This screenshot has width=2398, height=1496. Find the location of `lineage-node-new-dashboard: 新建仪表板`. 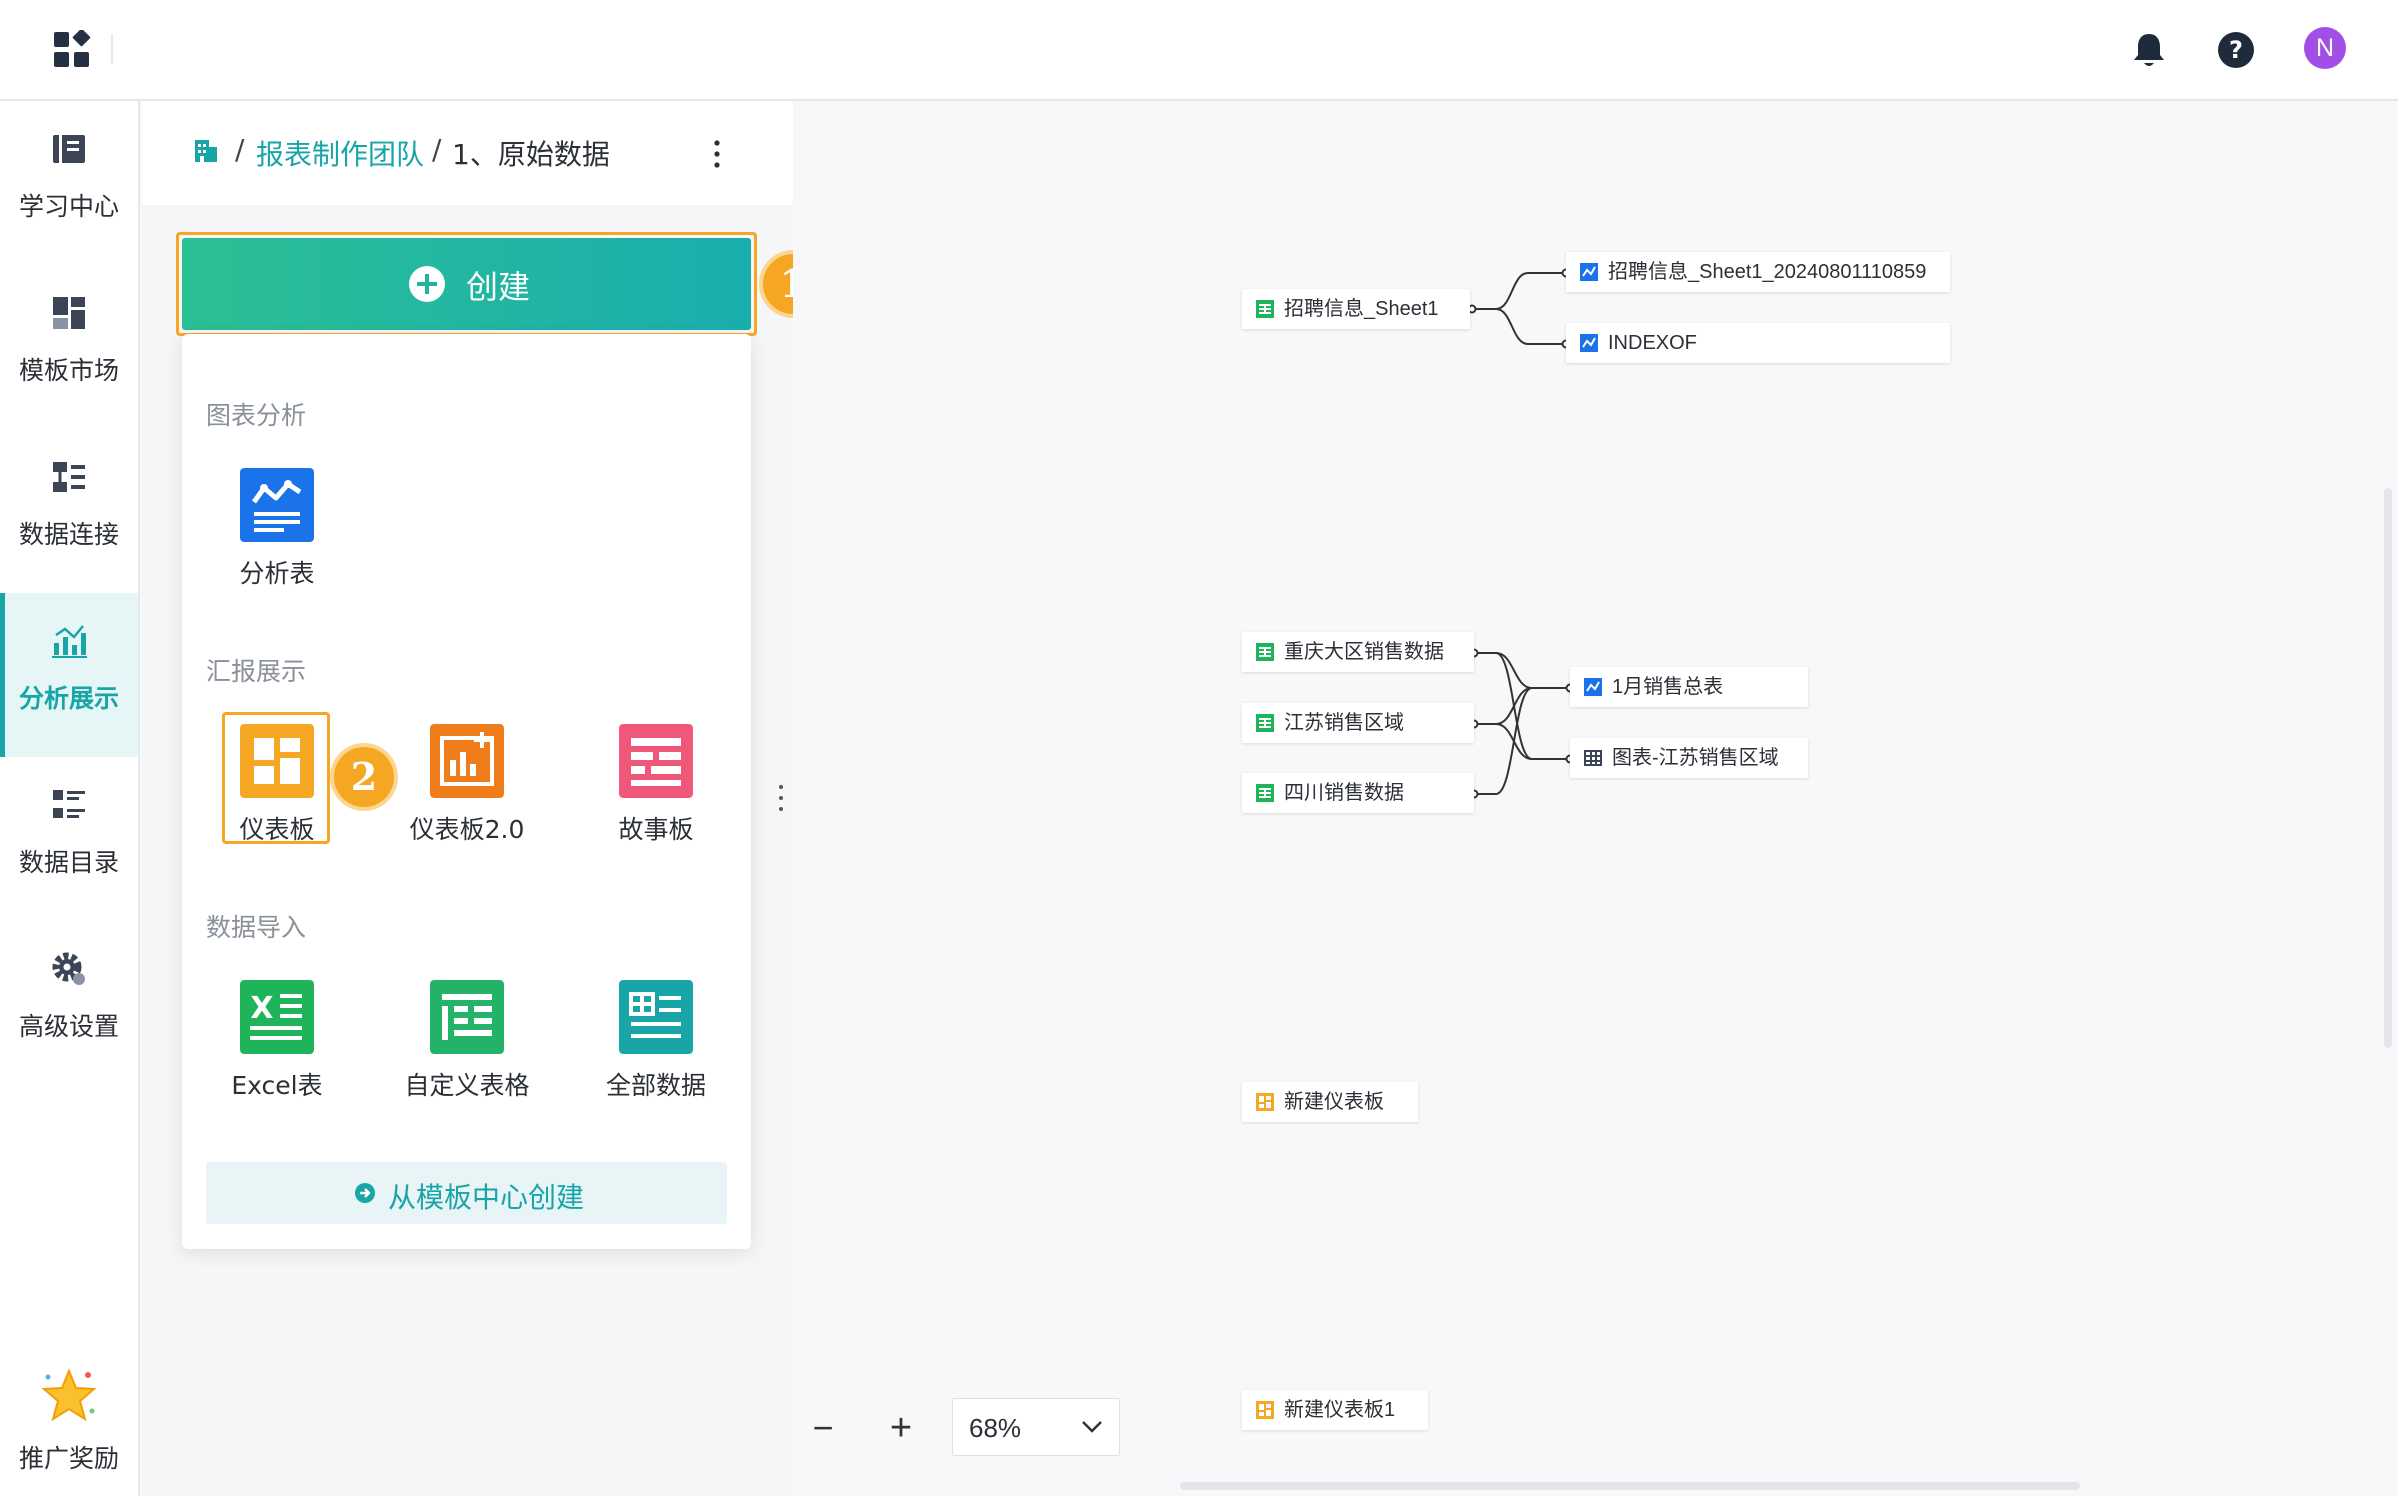

lineage-node-new-dashboard: 新建仪表板 is located at coordinates (1330, 1102).